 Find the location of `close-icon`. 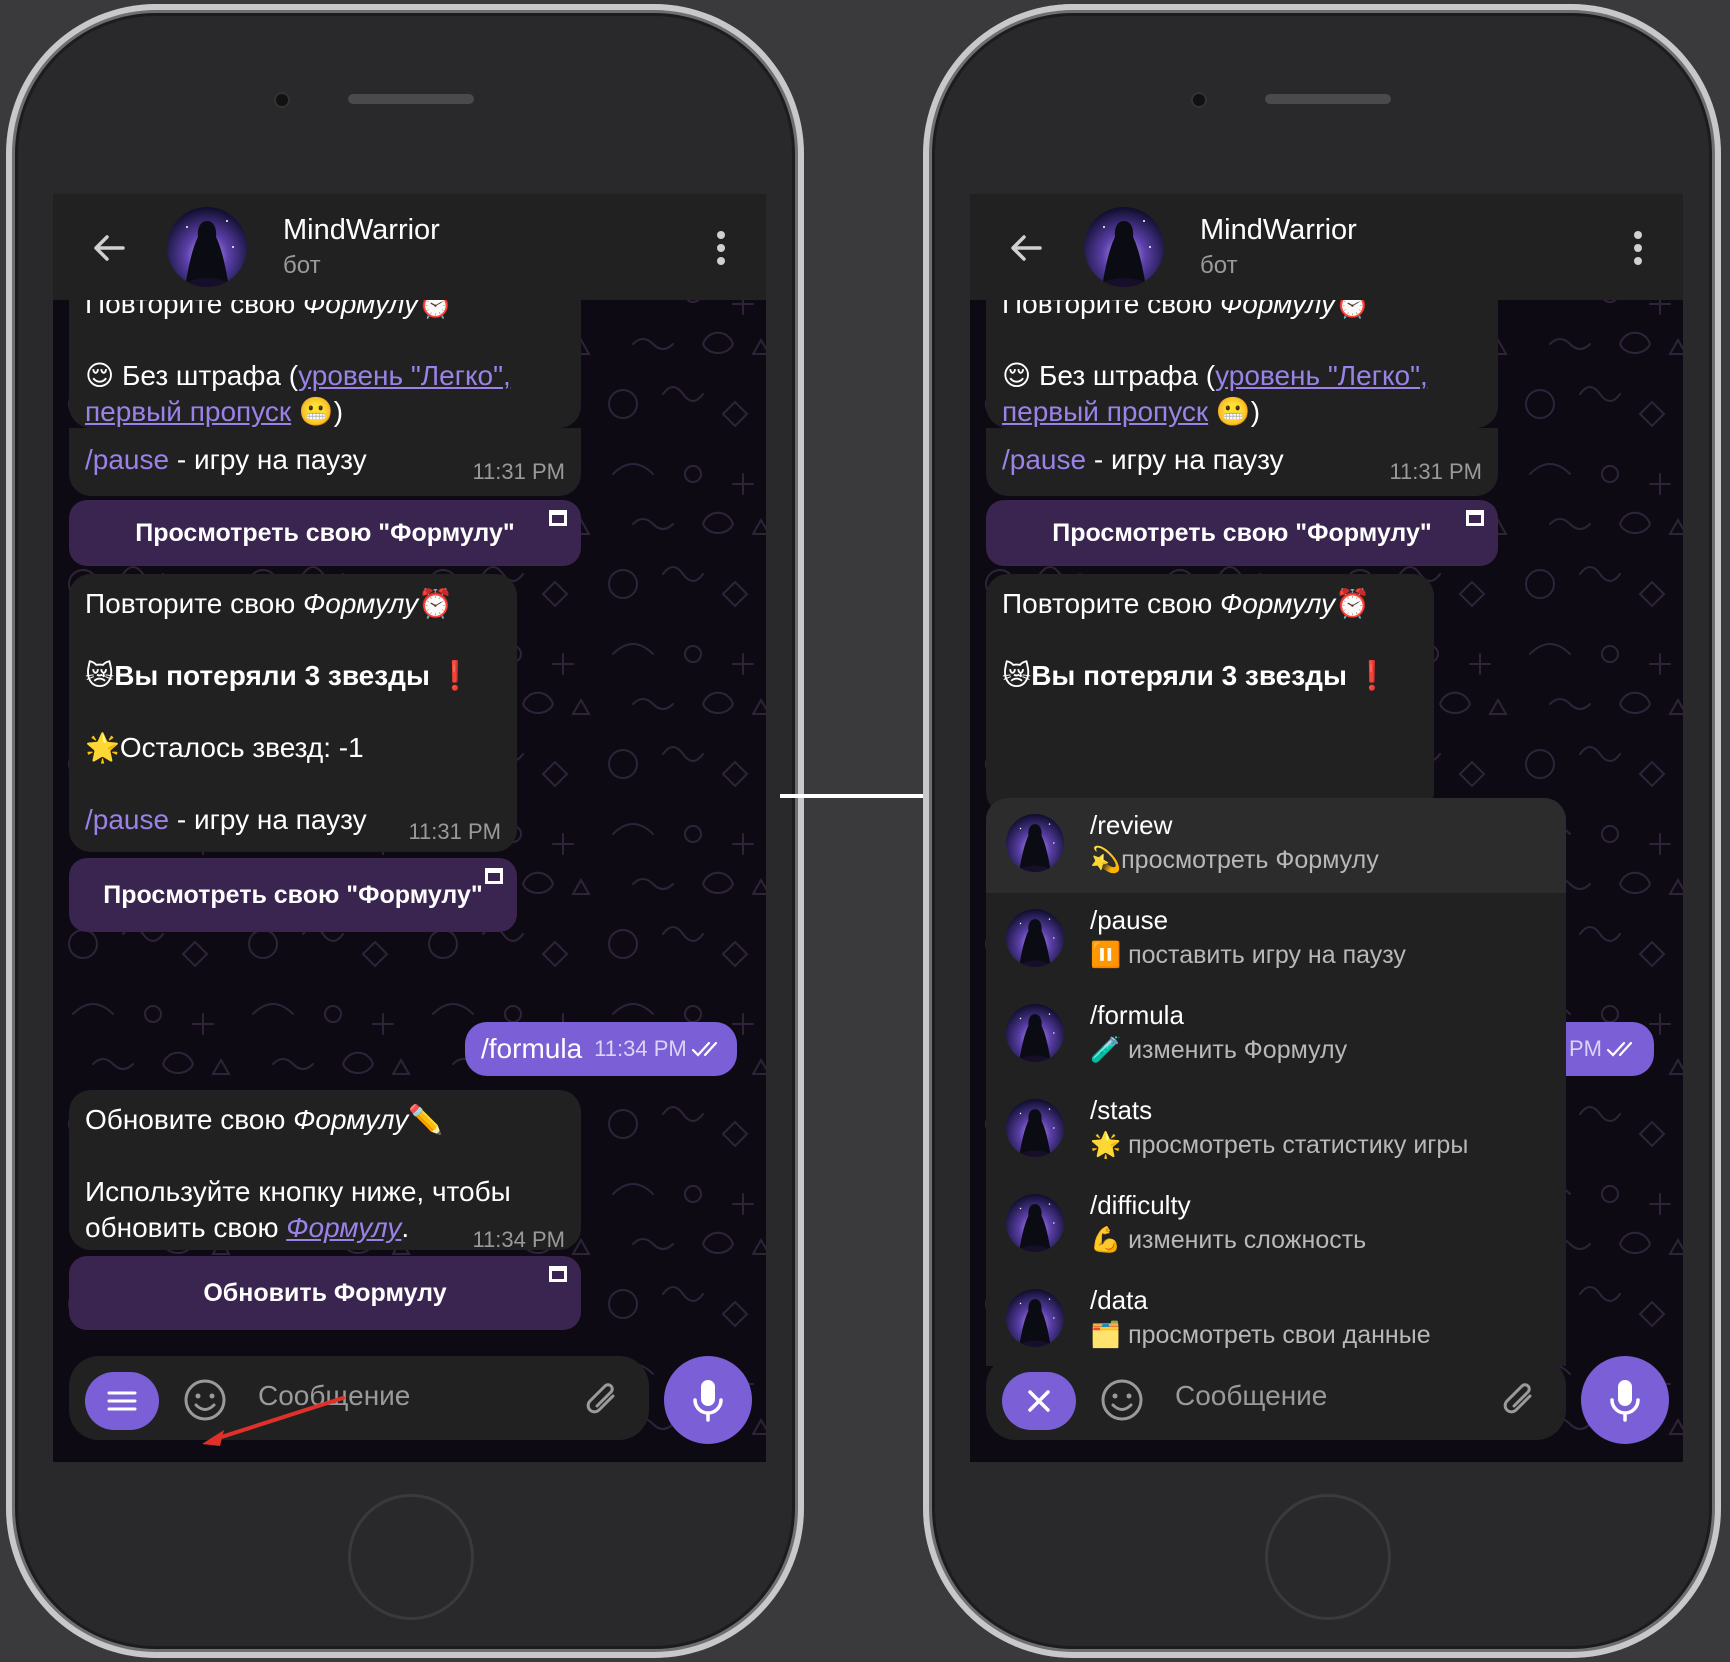

close-icon is located at coordinates (1039, 1401).